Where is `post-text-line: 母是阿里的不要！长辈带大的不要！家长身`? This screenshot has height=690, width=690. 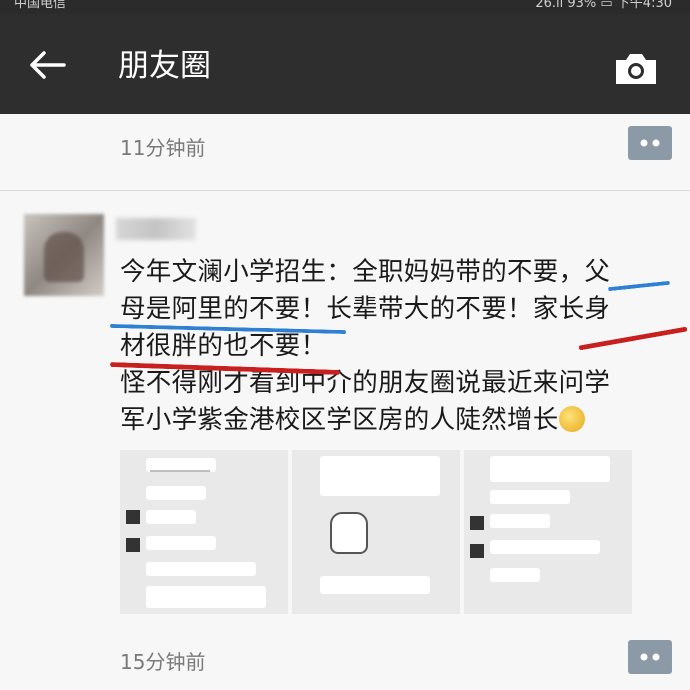
post-text-line: 母是阿里的不要！长辈带大的不要！家长身 is located at coordinates (365, 309).